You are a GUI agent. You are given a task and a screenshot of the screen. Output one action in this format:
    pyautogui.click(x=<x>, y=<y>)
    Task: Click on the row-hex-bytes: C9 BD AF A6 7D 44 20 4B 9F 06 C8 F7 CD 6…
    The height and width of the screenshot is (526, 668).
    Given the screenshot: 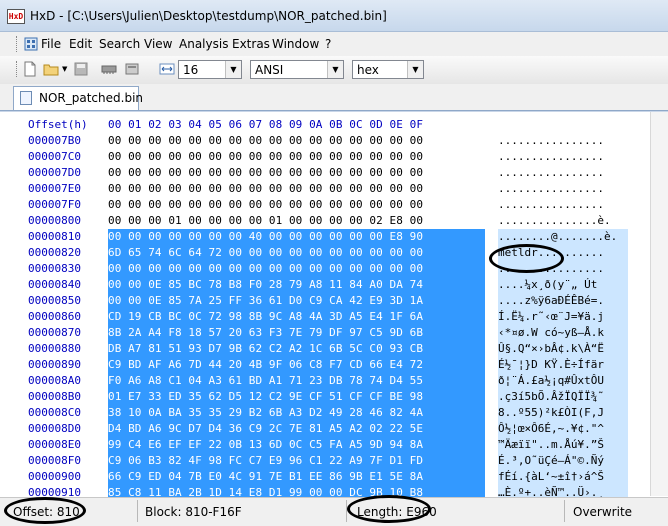 What is the action you would take?
    pyautogui.click(x=296, y=365)
    